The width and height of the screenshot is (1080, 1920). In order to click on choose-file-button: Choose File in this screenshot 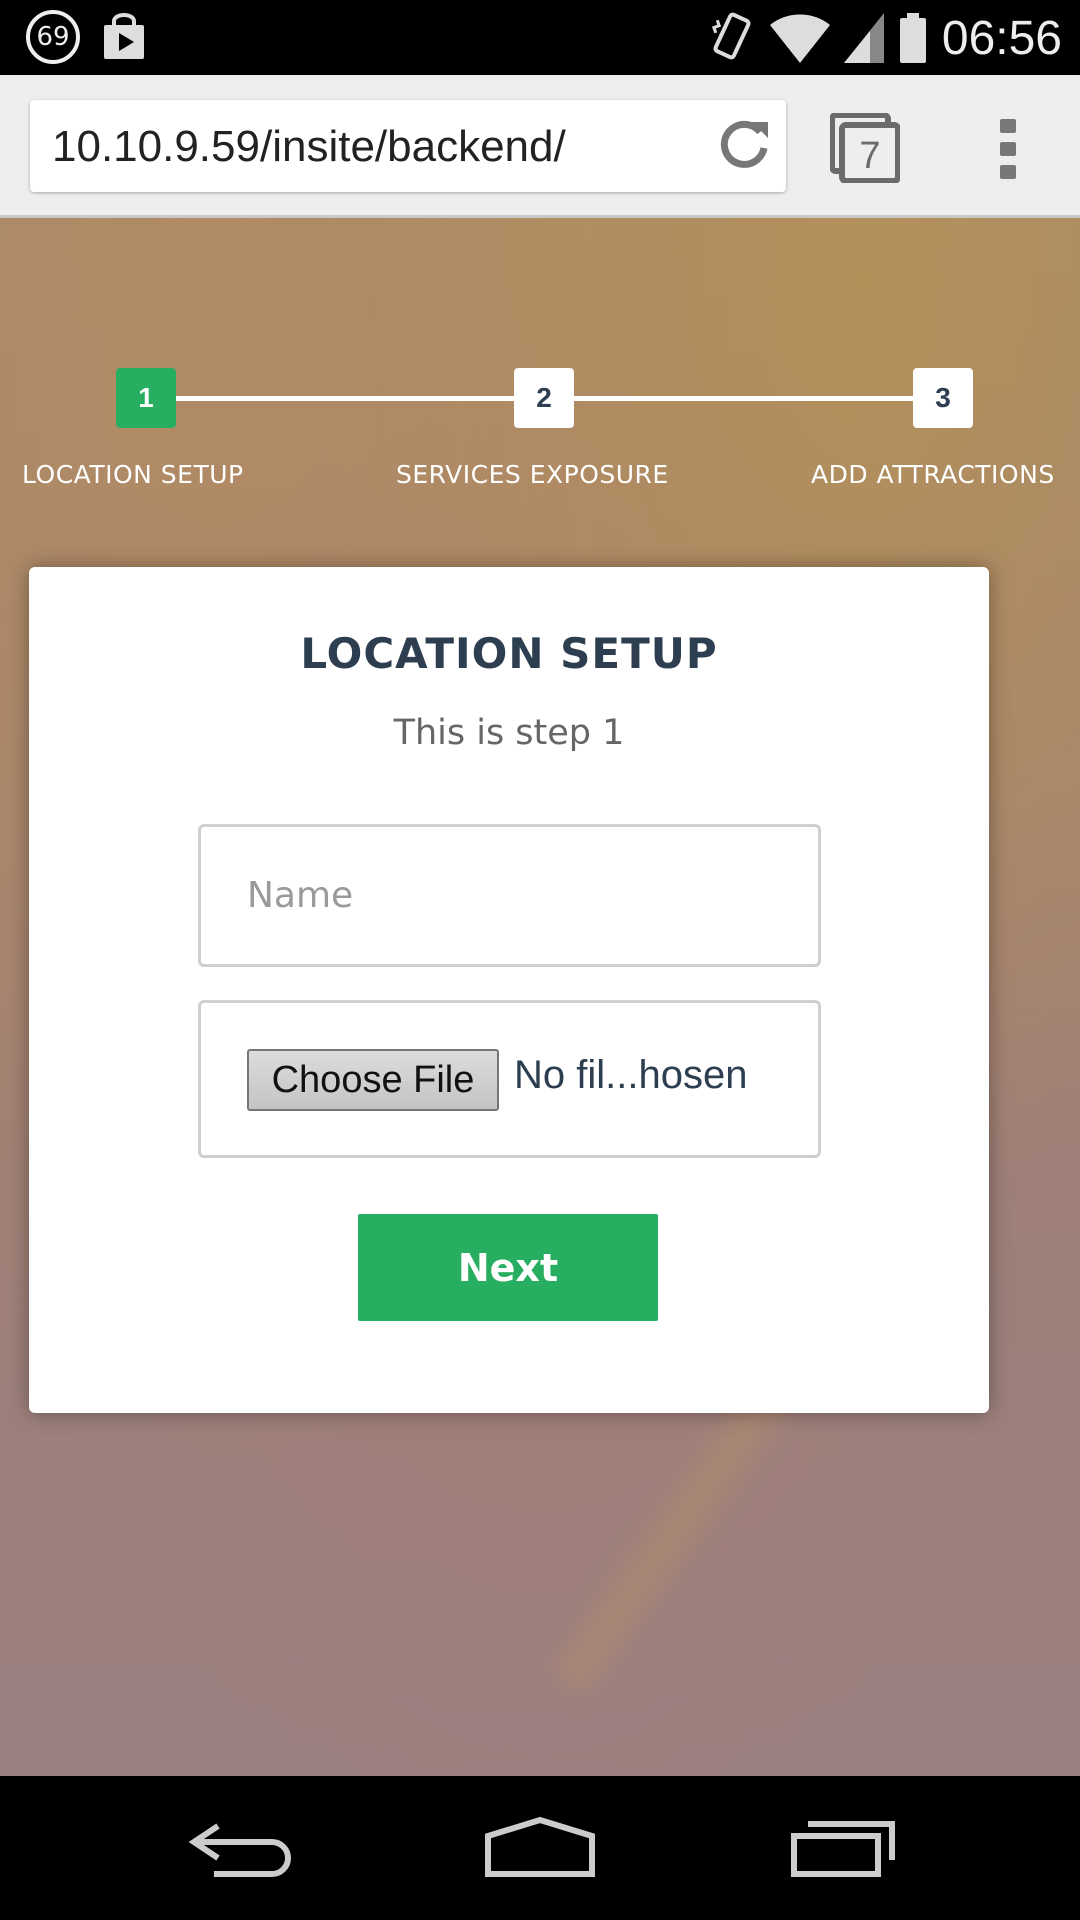, I will do `click(373, 1080)`.